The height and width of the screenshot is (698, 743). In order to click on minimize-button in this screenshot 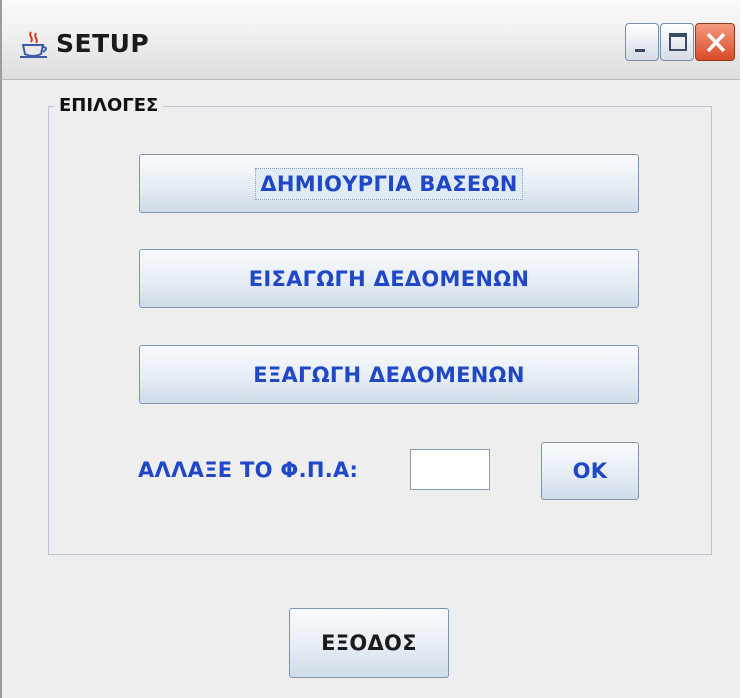, I will do `click(642, 42)`.